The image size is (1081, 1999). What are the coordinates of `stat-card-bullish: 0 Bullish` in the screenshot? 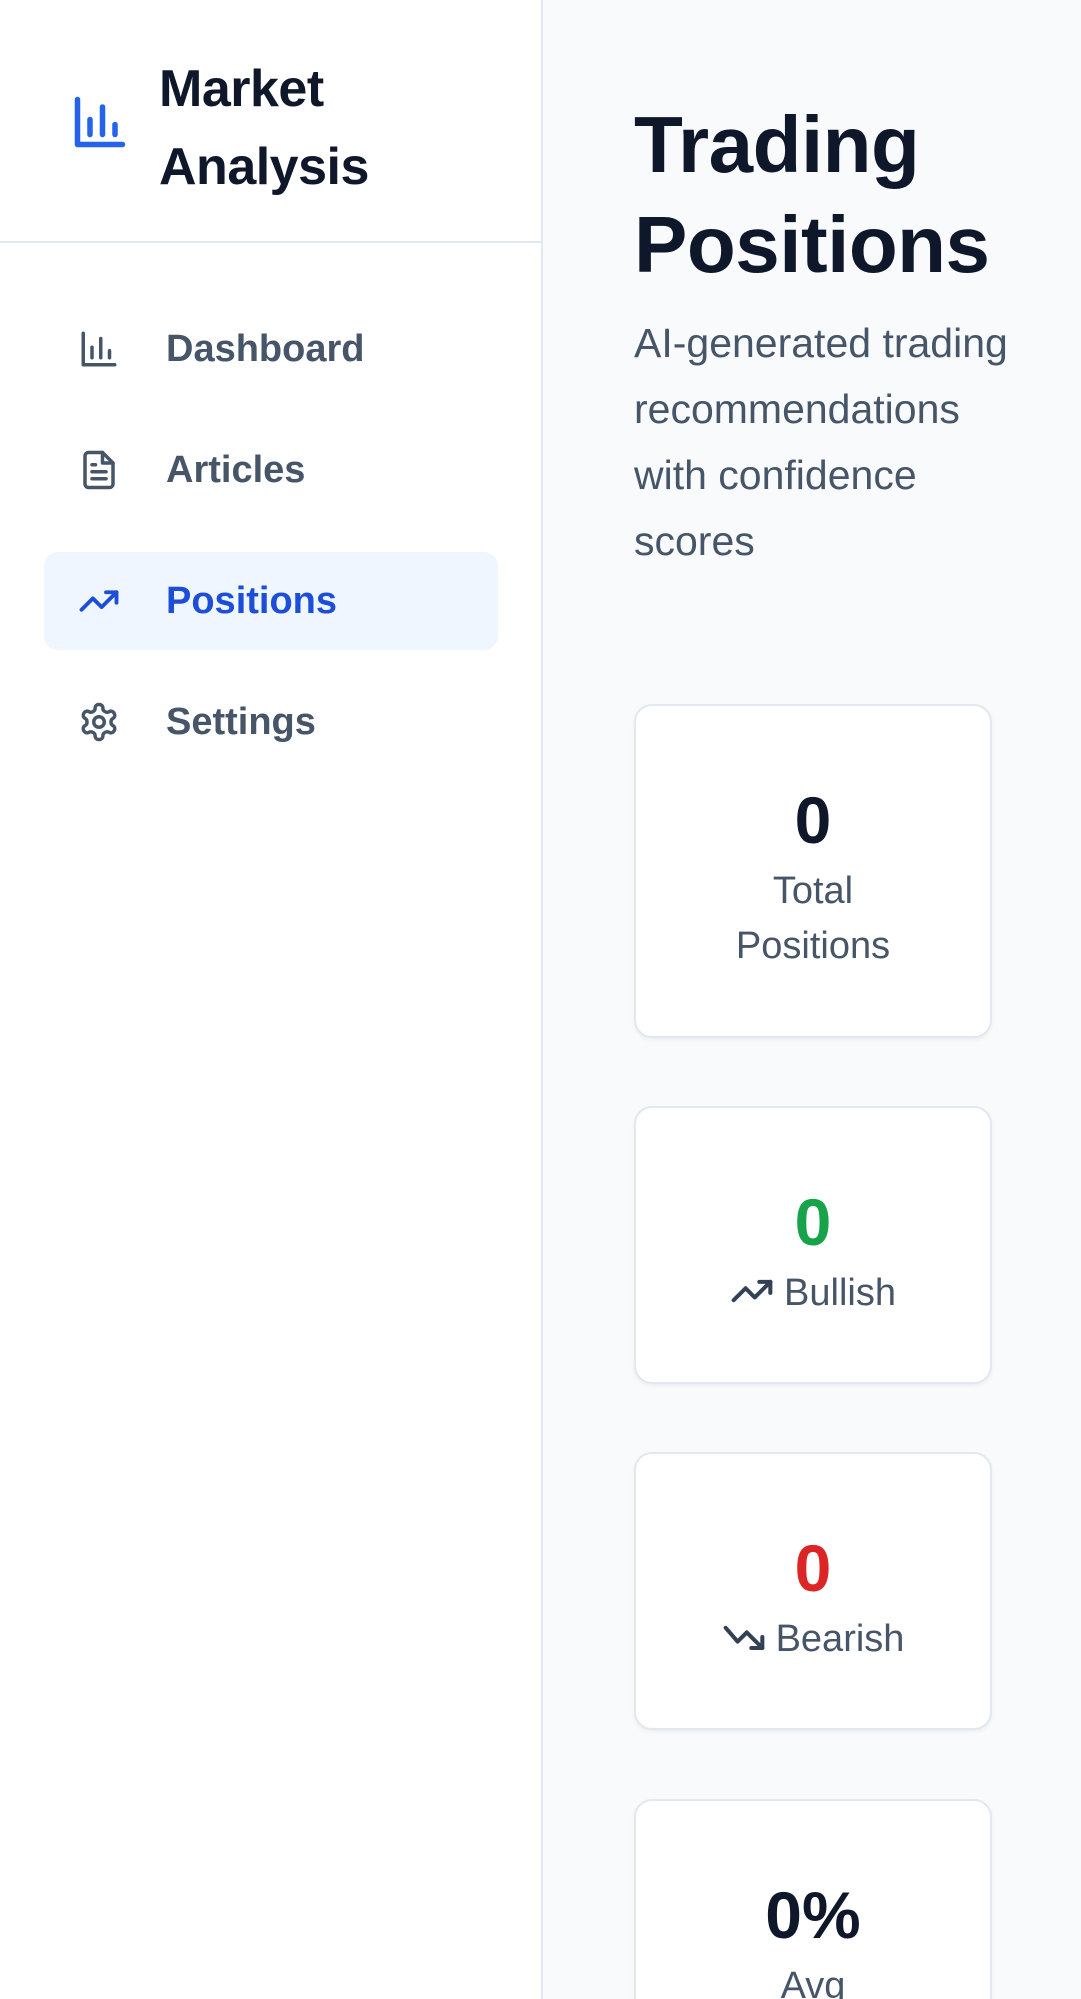 It's located at (813, 1245).